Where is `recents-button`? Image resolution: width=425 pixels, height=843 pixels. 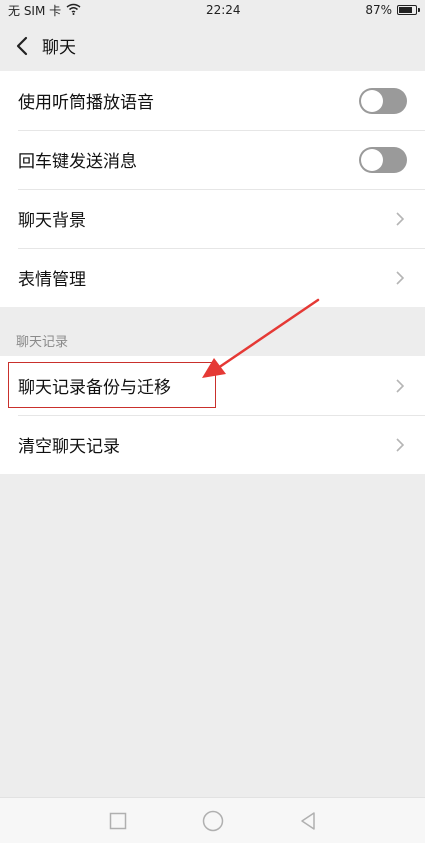
recents-button is located at coordinates (118, 821).